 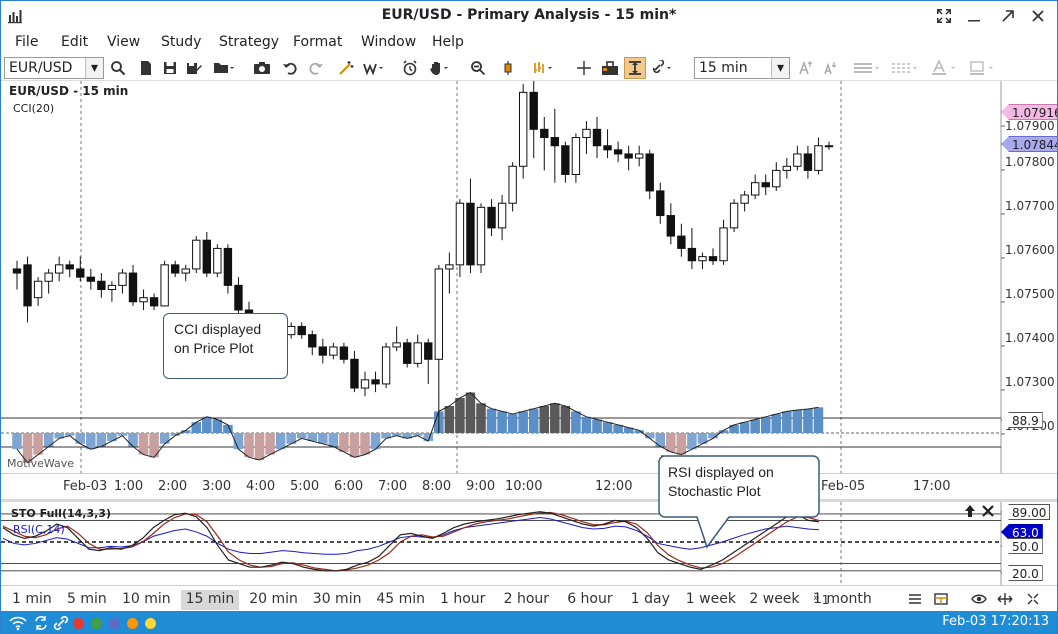 I want to click on minimize-button, so click(x=974, y=16).